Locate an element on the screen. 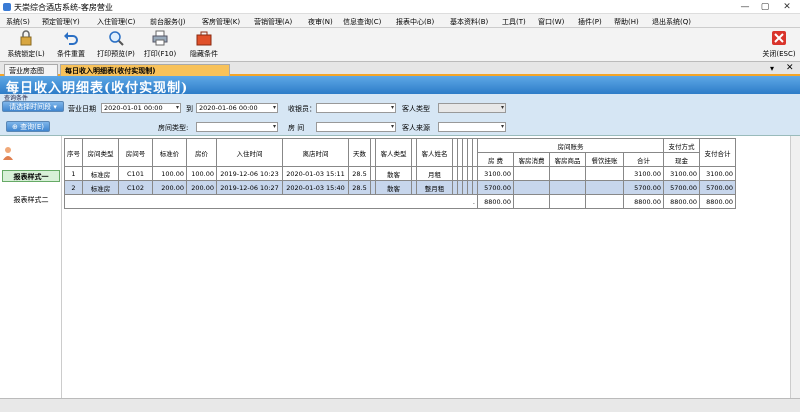 Image resolution: width=800 pixels, height=412 pixels. cell-std-price: 200.00 is located at coordinates (169, 187).